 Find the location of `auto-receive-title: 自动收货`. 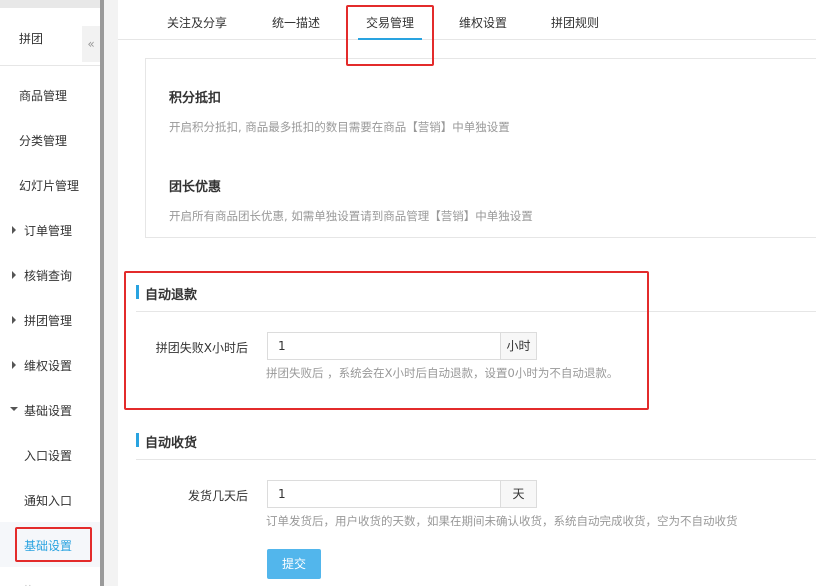

auto-receive-title: 自动收货 is located at coordinates (171, 443).